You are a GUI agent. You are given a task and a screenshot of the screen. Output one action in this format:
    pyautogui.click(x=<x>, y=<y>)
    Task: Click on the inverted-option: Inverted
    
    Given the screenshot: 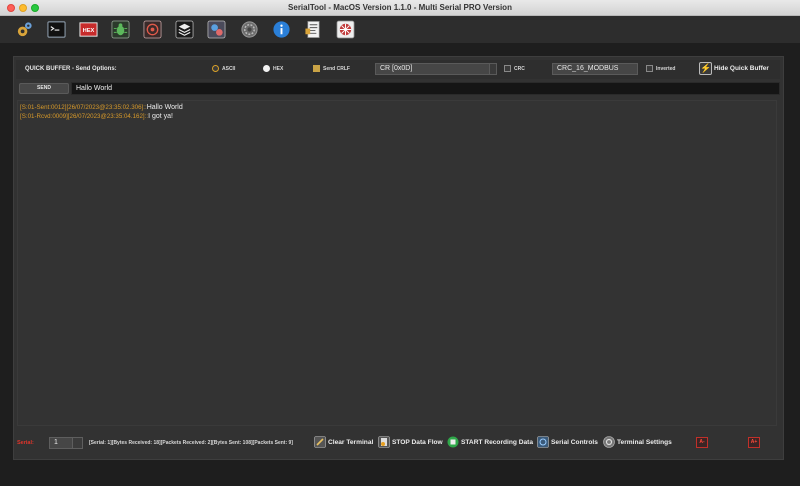 What is the action you would take?
    pyautogui.click(x=660, y=68)
    